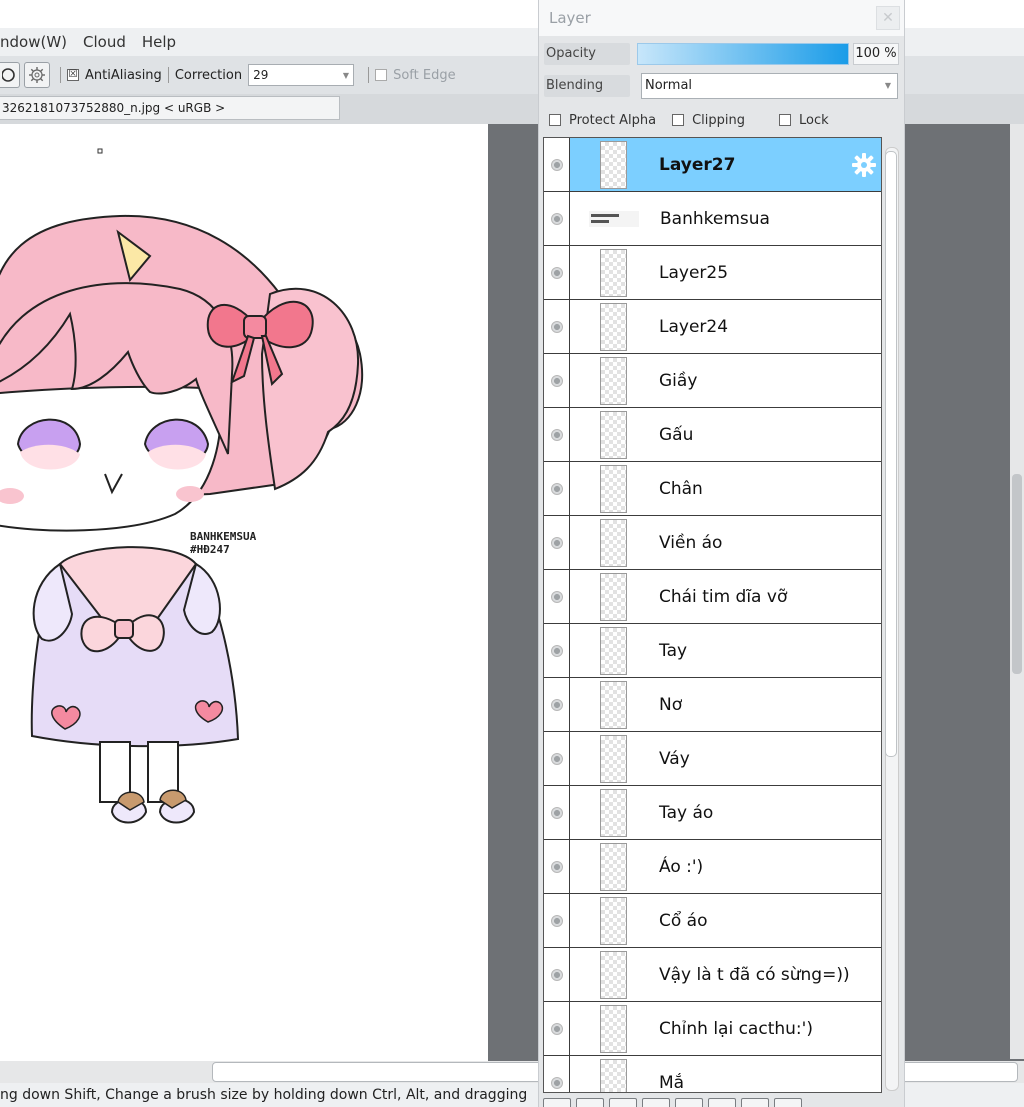  Describe the element at coordinates (170, 108) in the screenshot. I see `document-tab: 3262181073752880_n.jpg < uRGB >` at that location.